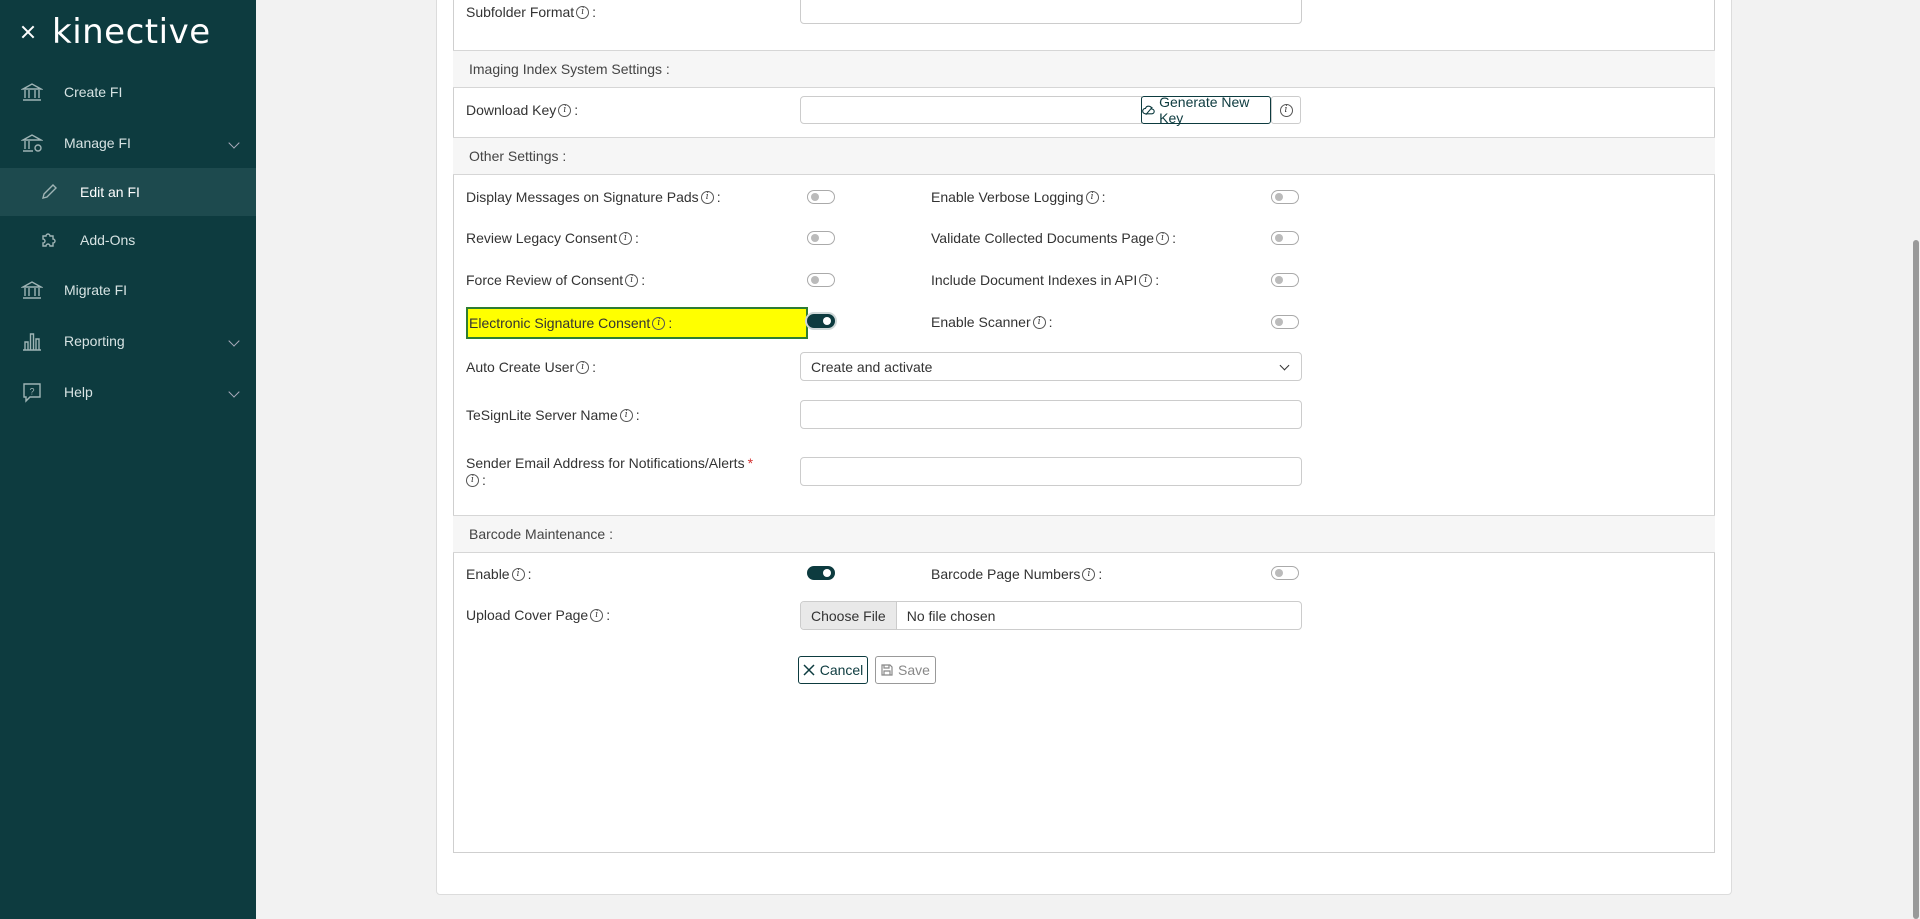 This screenshot has height=919, width=1920. I want to click on sidebar-item-label: Manage FI, so click(97, 142).